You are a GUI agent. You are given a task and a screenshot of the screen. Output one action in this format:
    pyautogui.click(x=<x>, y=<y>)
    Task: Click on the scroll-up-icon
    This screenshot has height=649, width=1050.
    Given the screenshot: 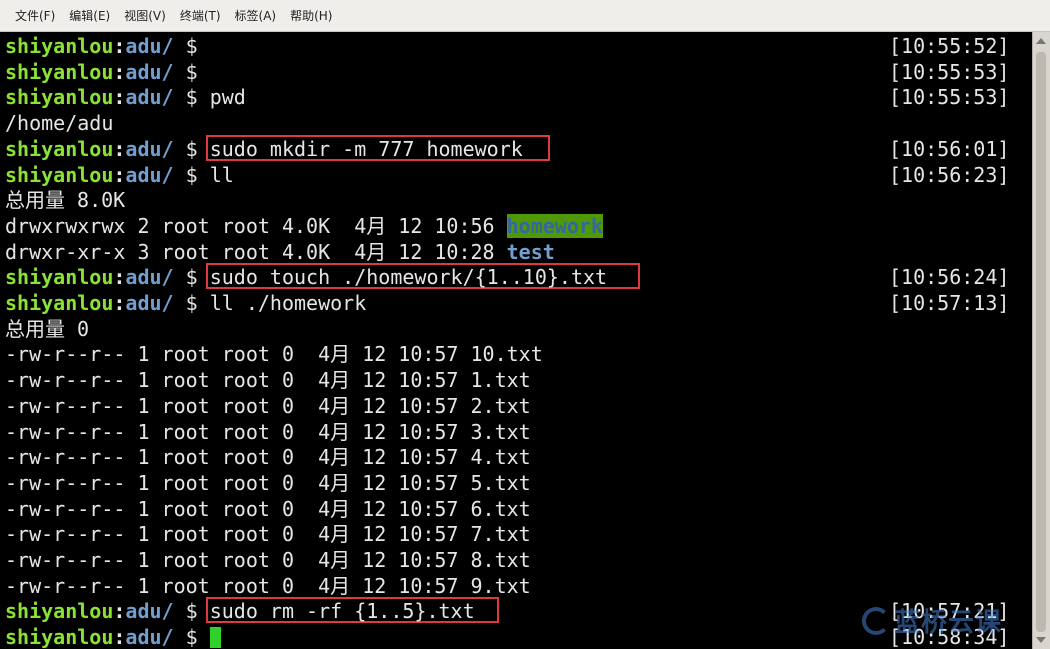 What is the action you would take?
    pyautogui.click(x=1041, y=41)
    